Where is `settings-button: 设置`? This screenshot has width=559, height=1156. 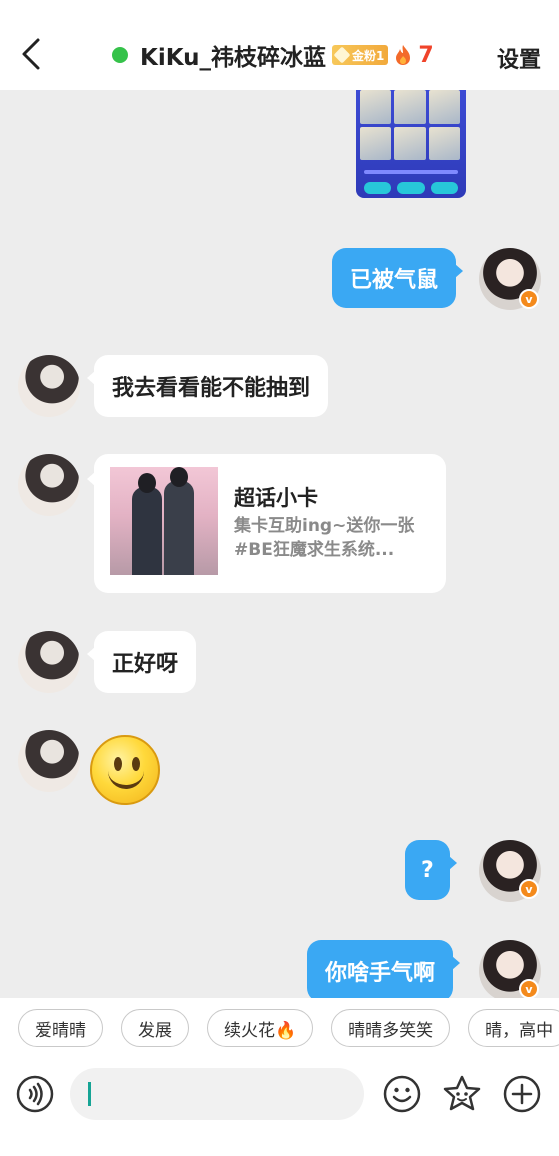
settings-button: 设置 is located at coordinates (519, 58).